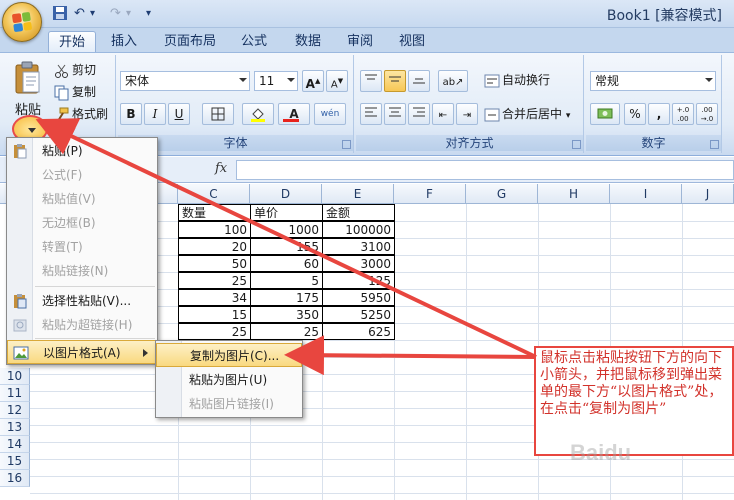 The height and width of the screenshot is (500, 734). Describe the element at coordinates (358, 212) in the screenshot. I see `table-header-cell: 金额` at that location.